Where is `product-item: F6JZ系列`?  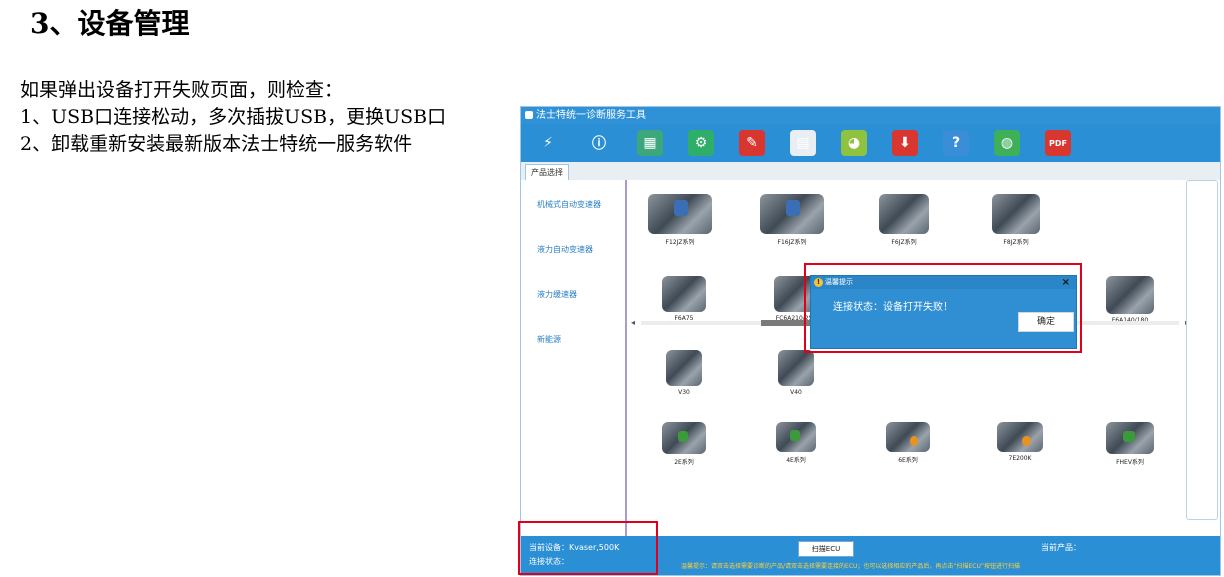 product-item: F6JZ系列 is located at coordinates (904, 220).